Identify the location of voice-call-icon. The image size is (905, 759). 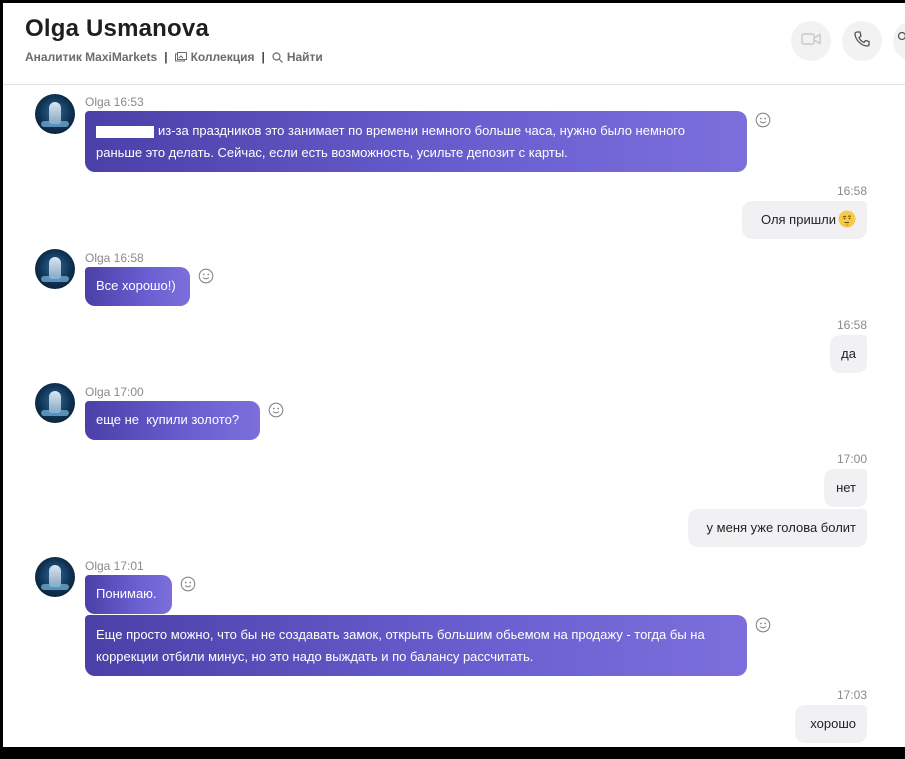
(862, 41).